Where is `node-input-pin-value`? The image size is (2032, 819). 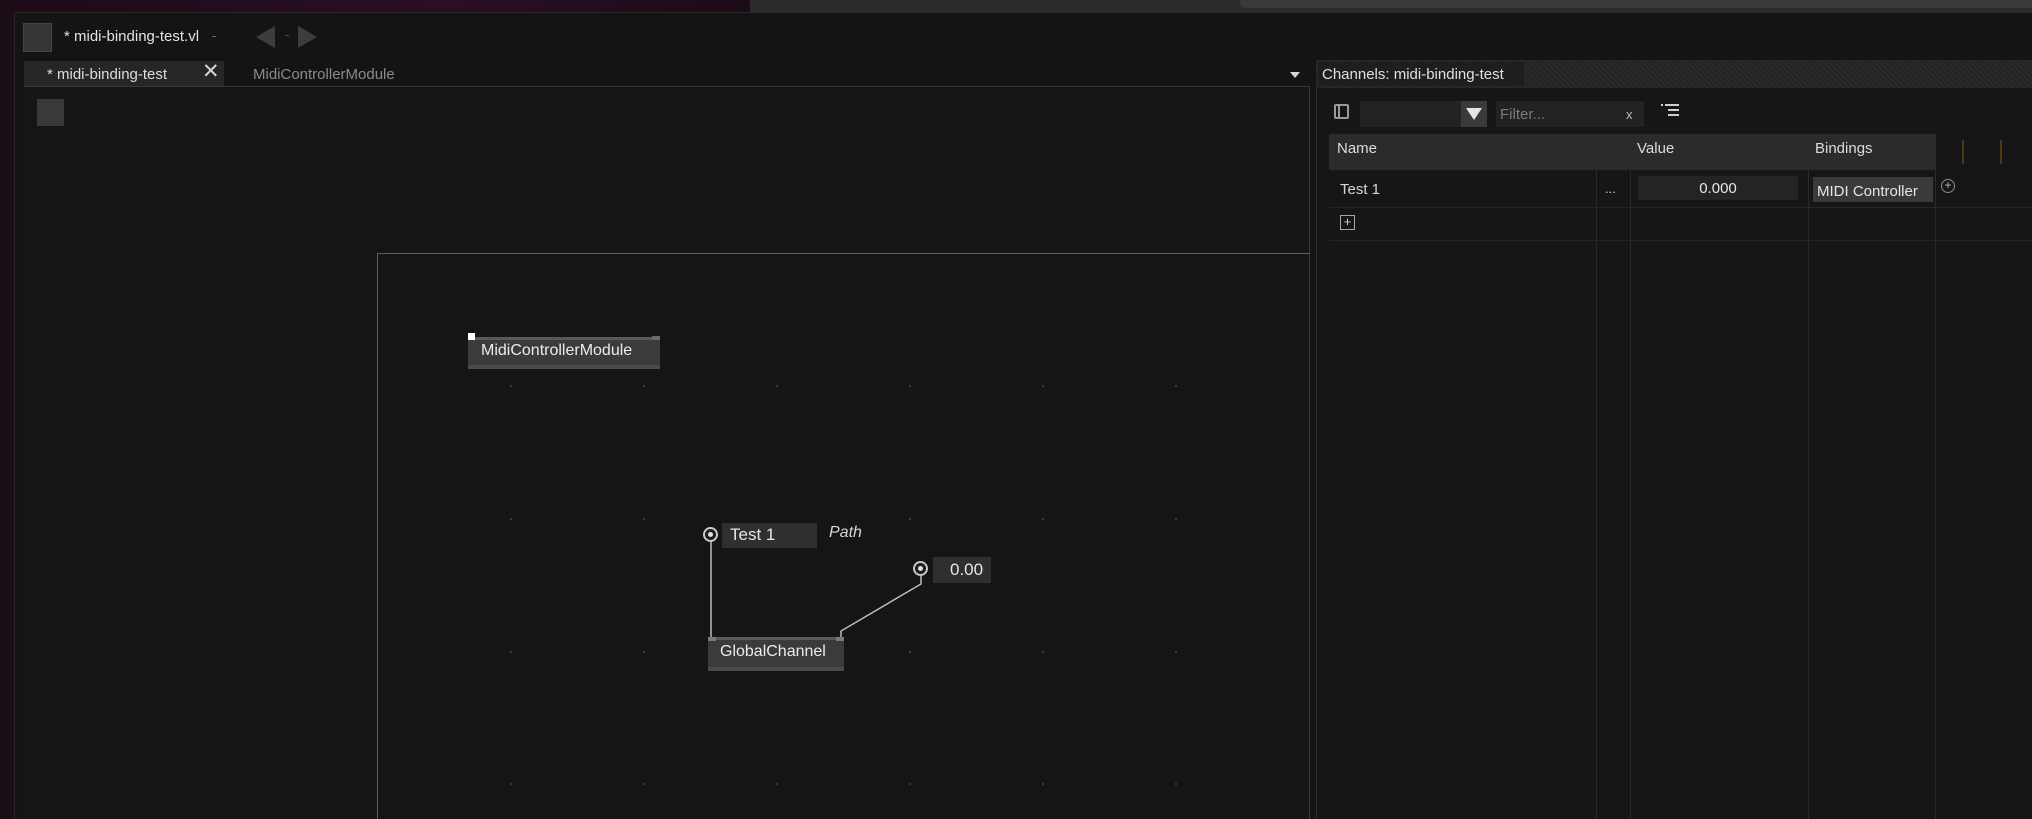 node-input-pin-value is located at coordinates (840, 639).